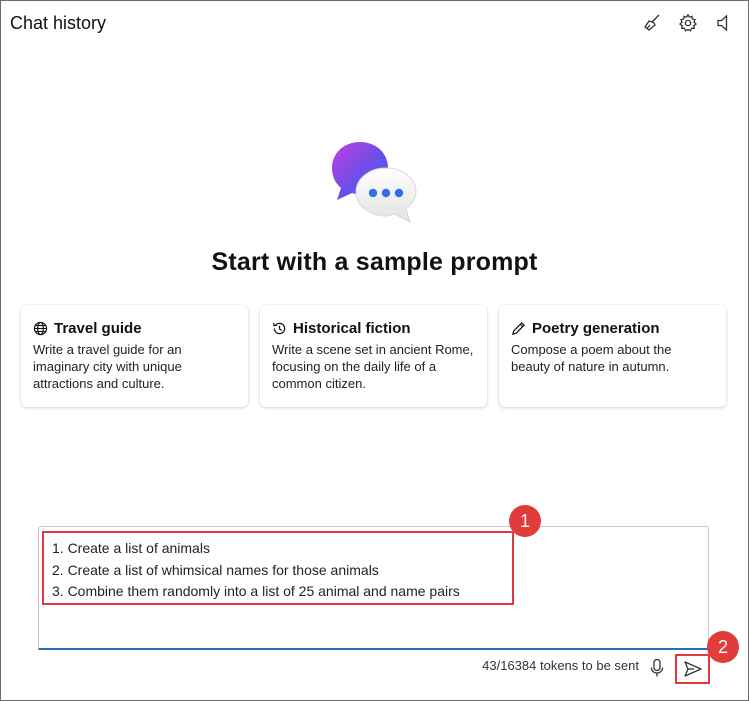 The height and width of the screenshot is (701, 749). What do you see at coordinates (518, 329) in the screenshot?
I see `pen-icon` at bounding box center [518, 329].